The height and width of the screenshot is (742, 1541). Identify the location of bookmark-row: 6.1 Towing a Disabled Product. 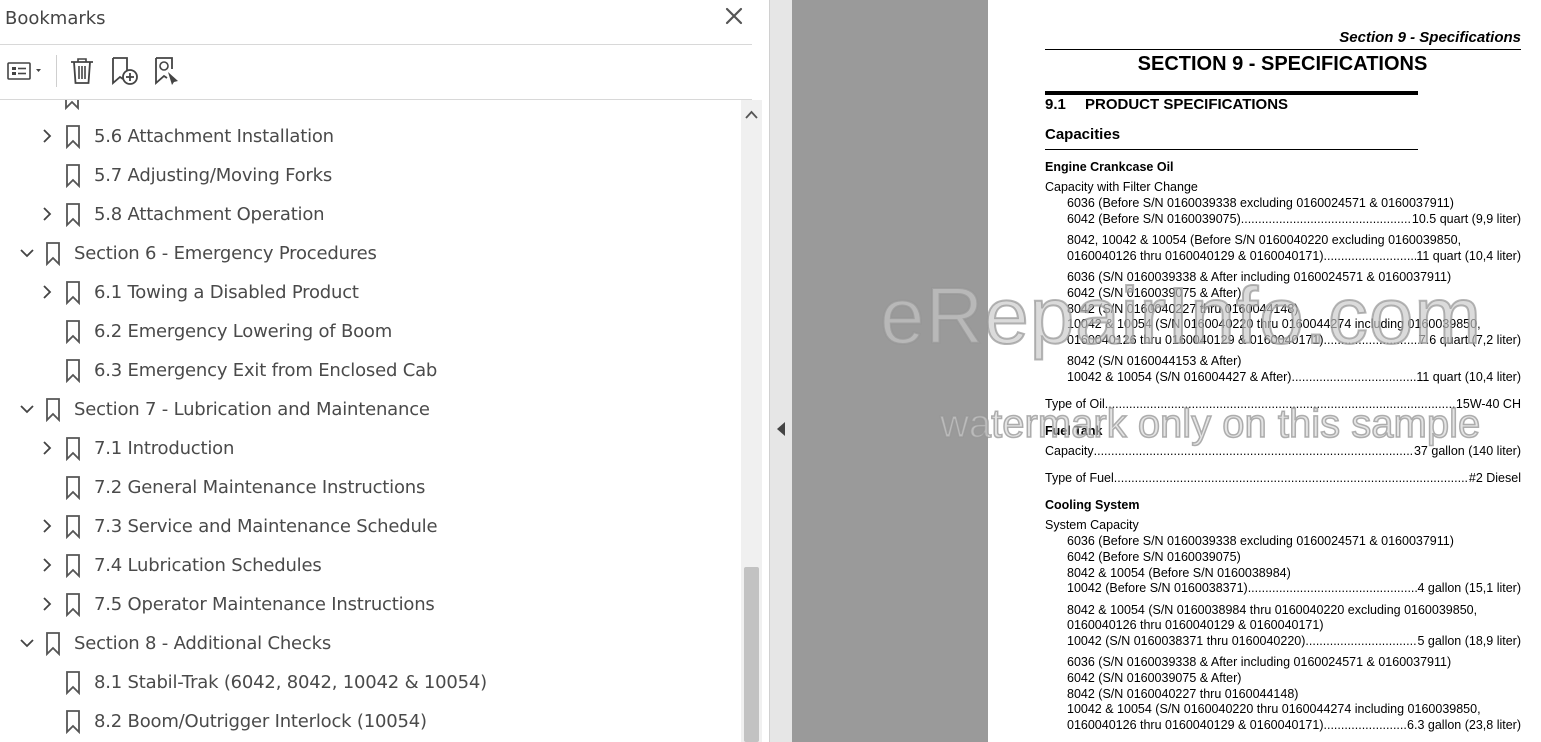
(370, 292).